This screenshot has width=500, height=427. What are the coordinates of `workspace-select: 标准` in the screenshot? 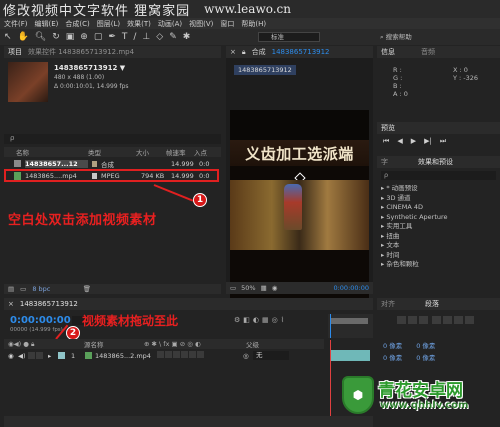 It's located at (289, 37).